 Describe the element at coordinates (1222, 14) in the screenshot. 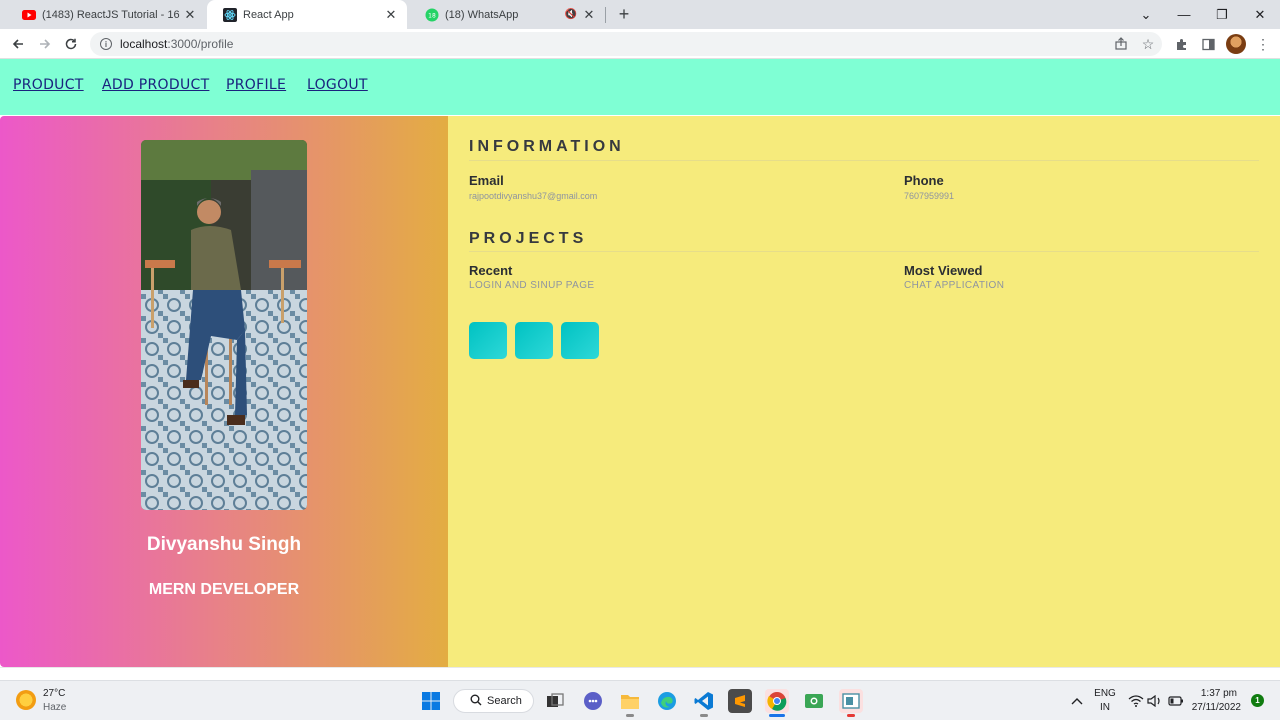

I see `restore-button: ❐` at that location.